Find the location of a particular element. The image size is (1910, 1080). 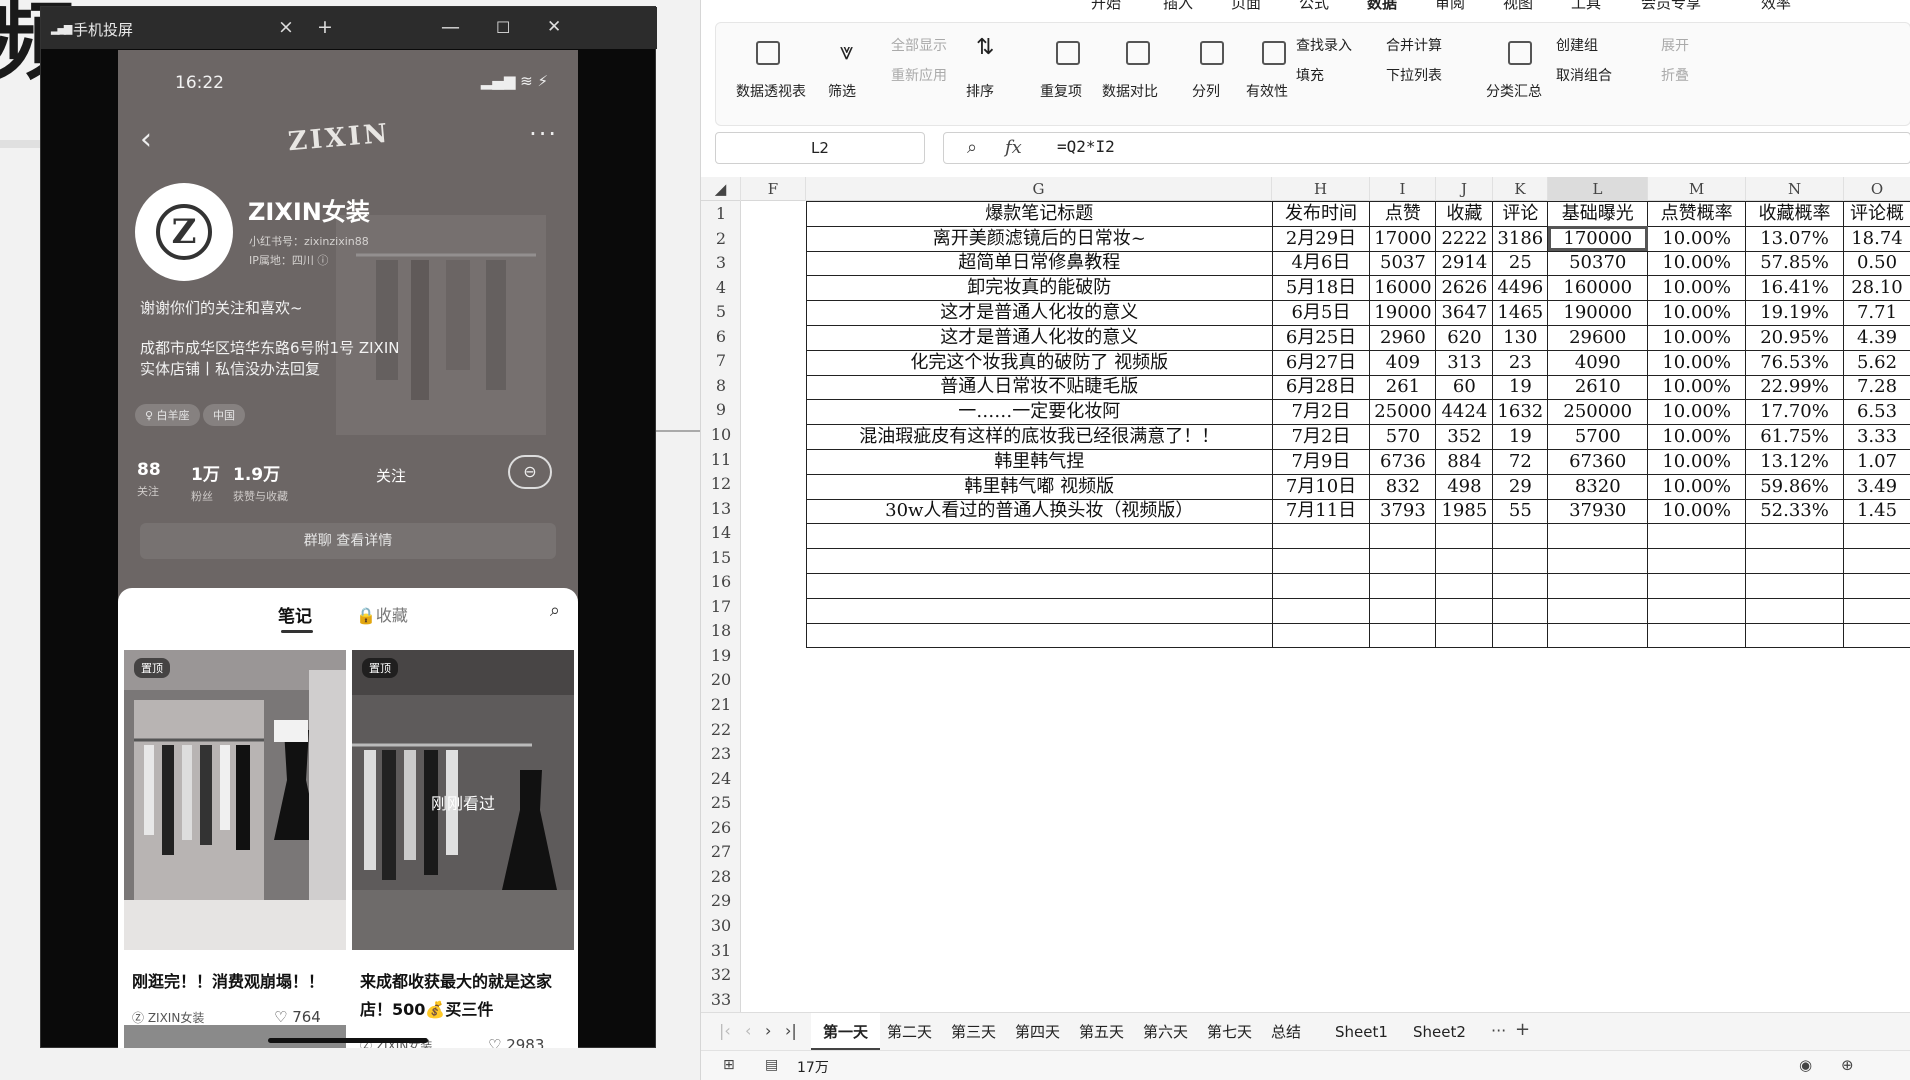

sheet-tab: Sheet2 is located at coordinates (1439, 1032).